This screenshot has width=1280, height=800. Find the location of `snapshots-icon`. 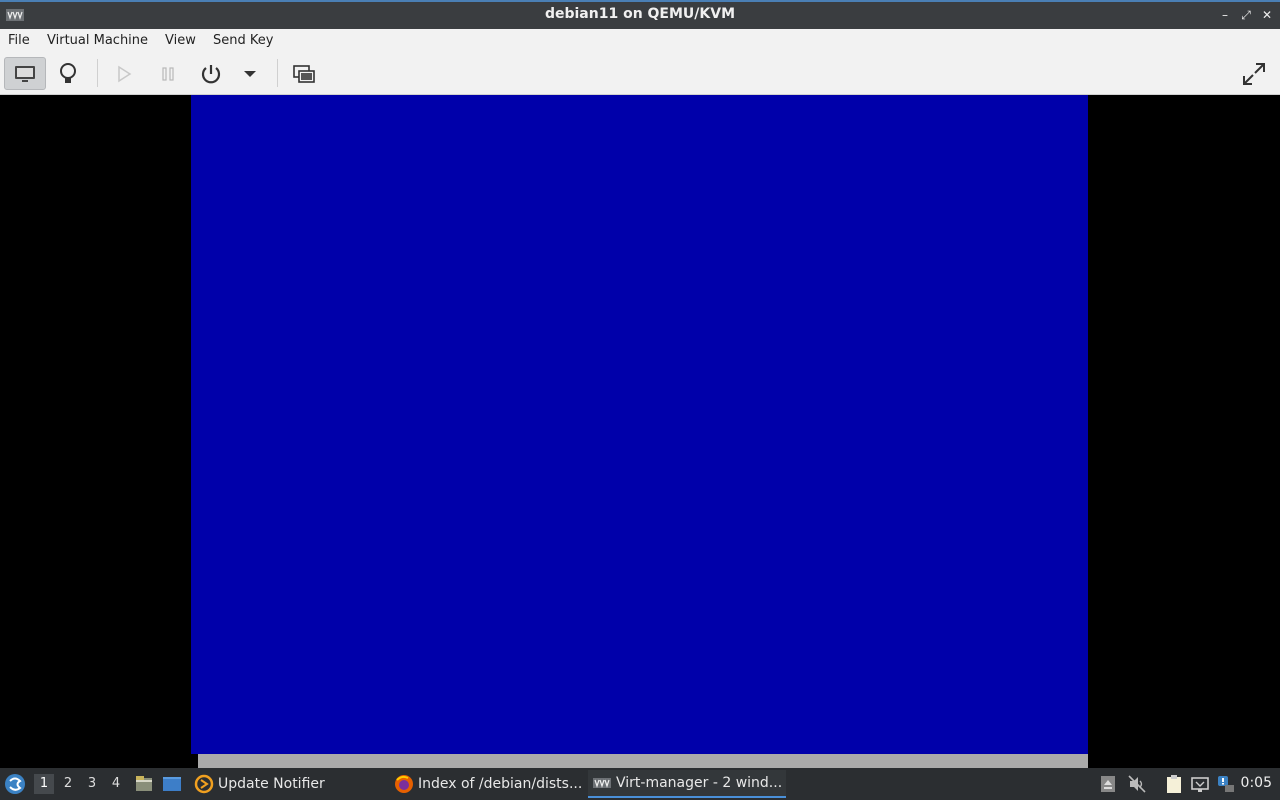

snapshots-icon is located at coordinates (304, 73).